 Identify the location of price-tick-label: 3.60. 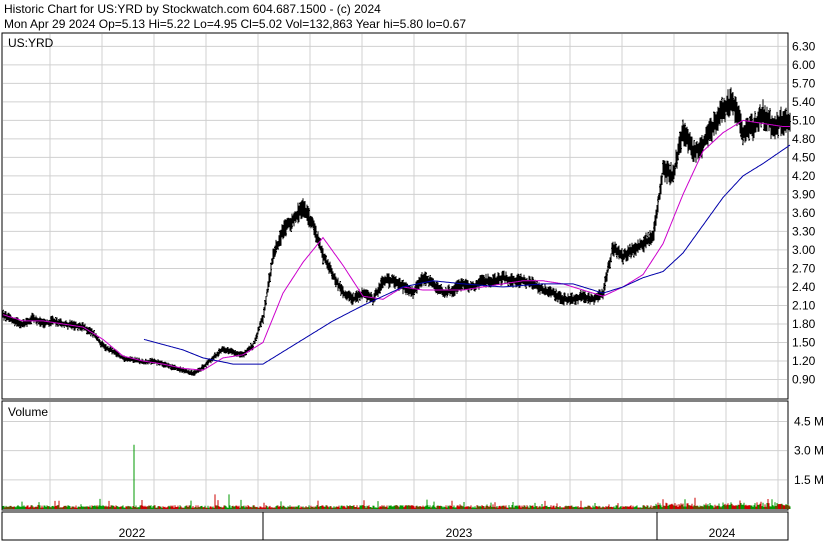
(804, 213).